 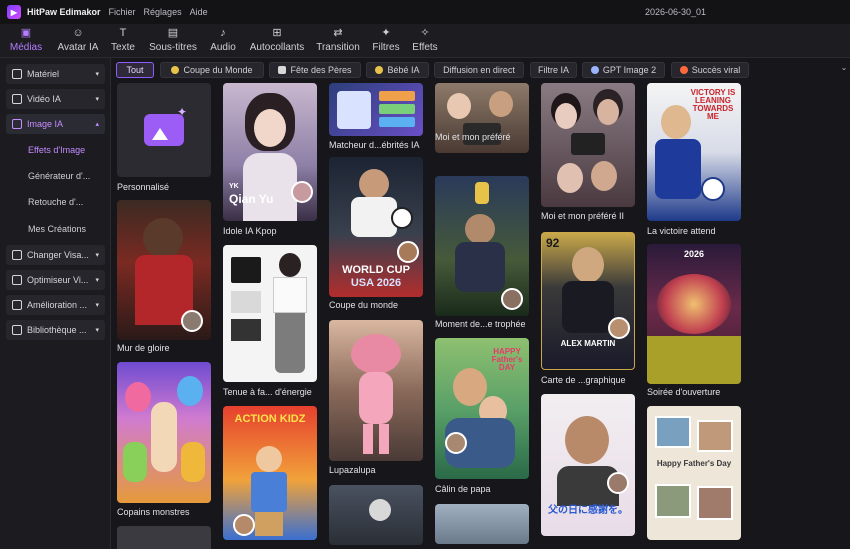 I want to click on chip-tout: Tout, so click(x=135, y=70).